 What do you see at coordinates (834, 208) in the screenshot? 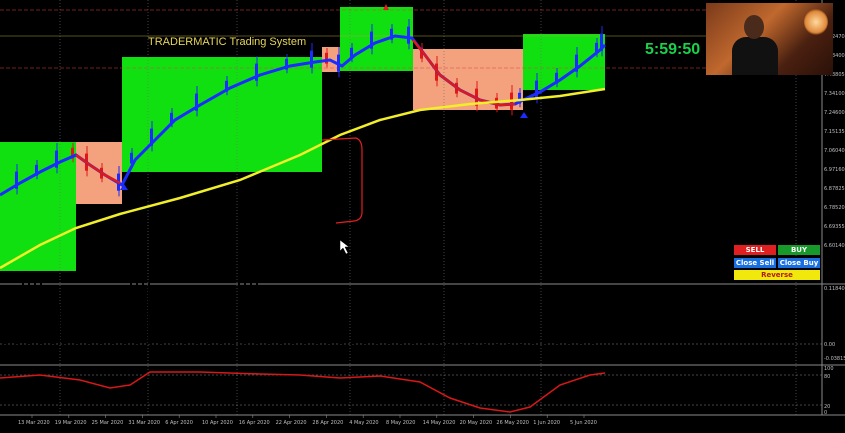
I see `price-axis-label: 6.78520` at bounding box center [834, 208].